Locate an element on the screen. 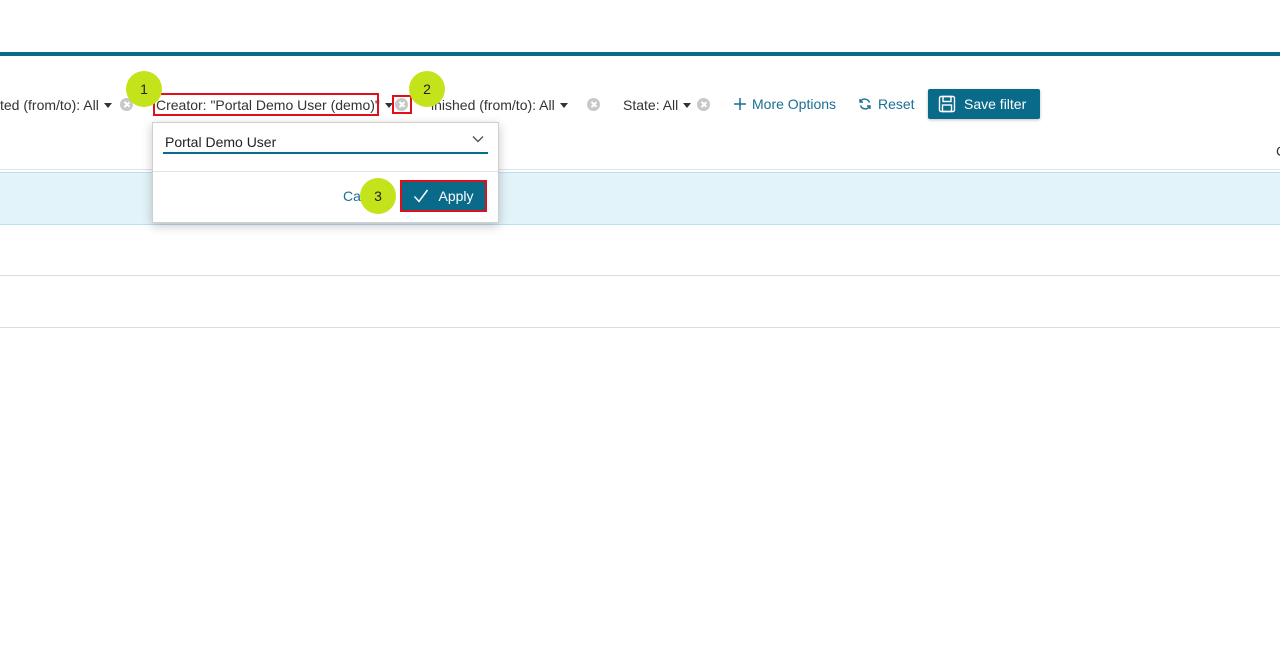  save-filter-button: Save filter is located at coordinates (984, 104).